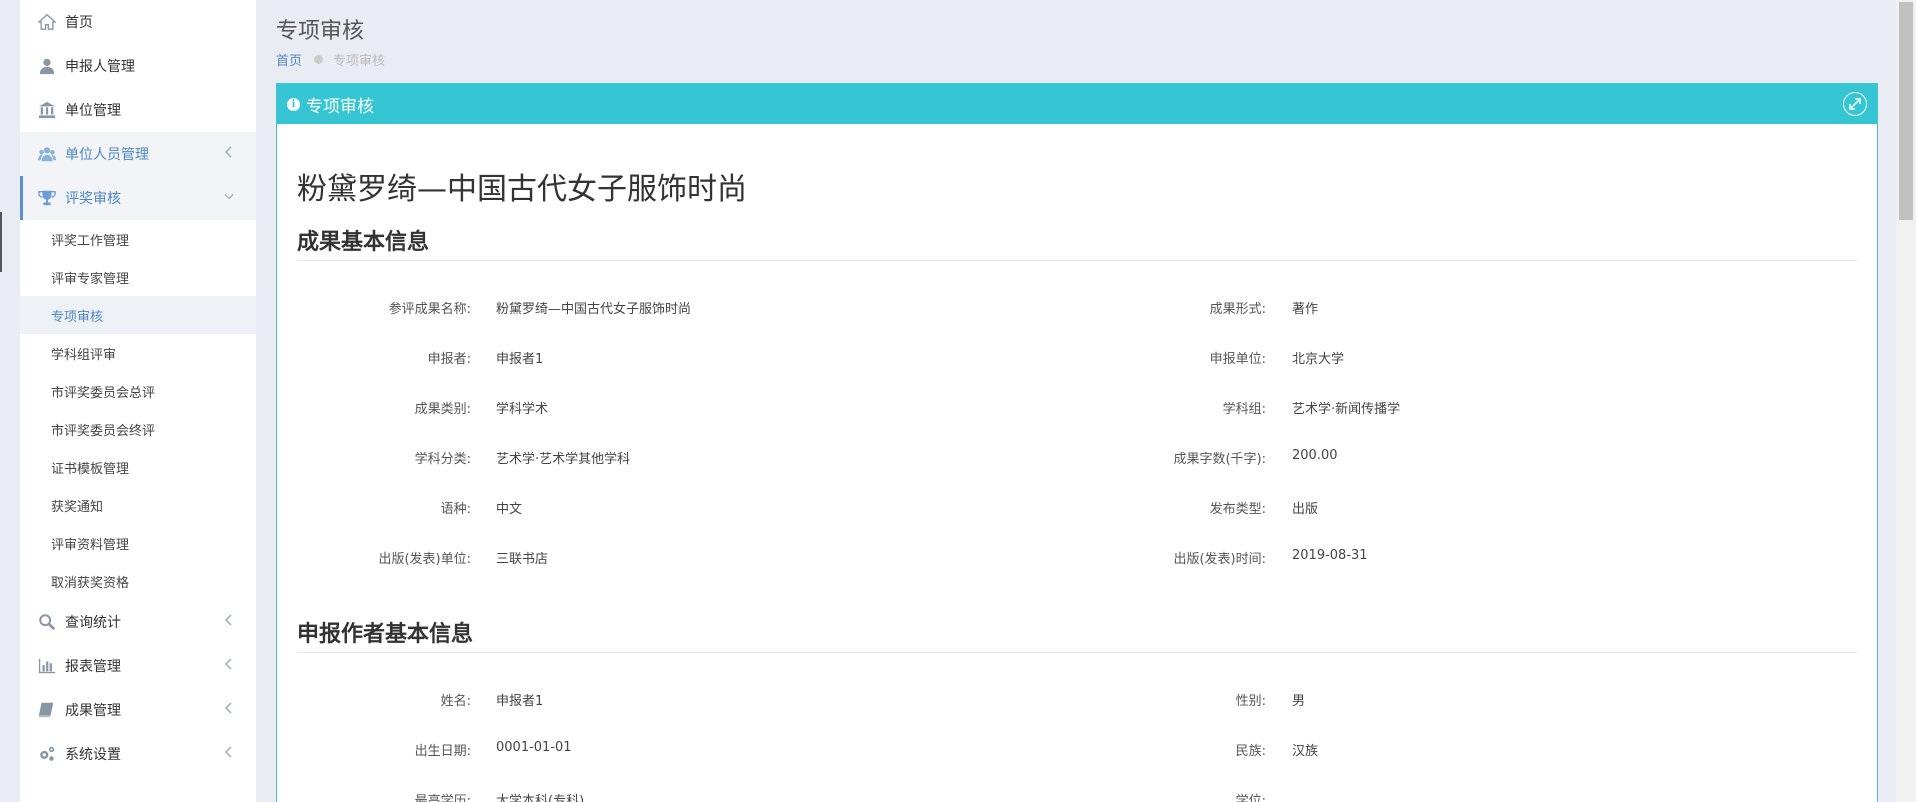  Describe the element at coordinates (1237, 359) in the screenshot. I see `field-label: 申报单位:` at that location.